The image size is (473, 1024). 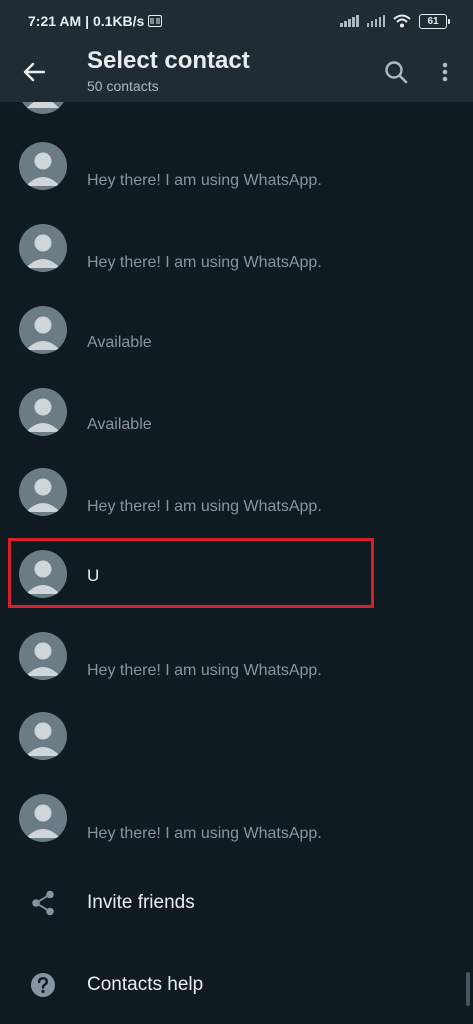 What do you see at coordinates (236, 21) in the screenshot?
I see `status-bar: 7:21 AM | 0.1KB/s 61` at bounding box center [236, 21].